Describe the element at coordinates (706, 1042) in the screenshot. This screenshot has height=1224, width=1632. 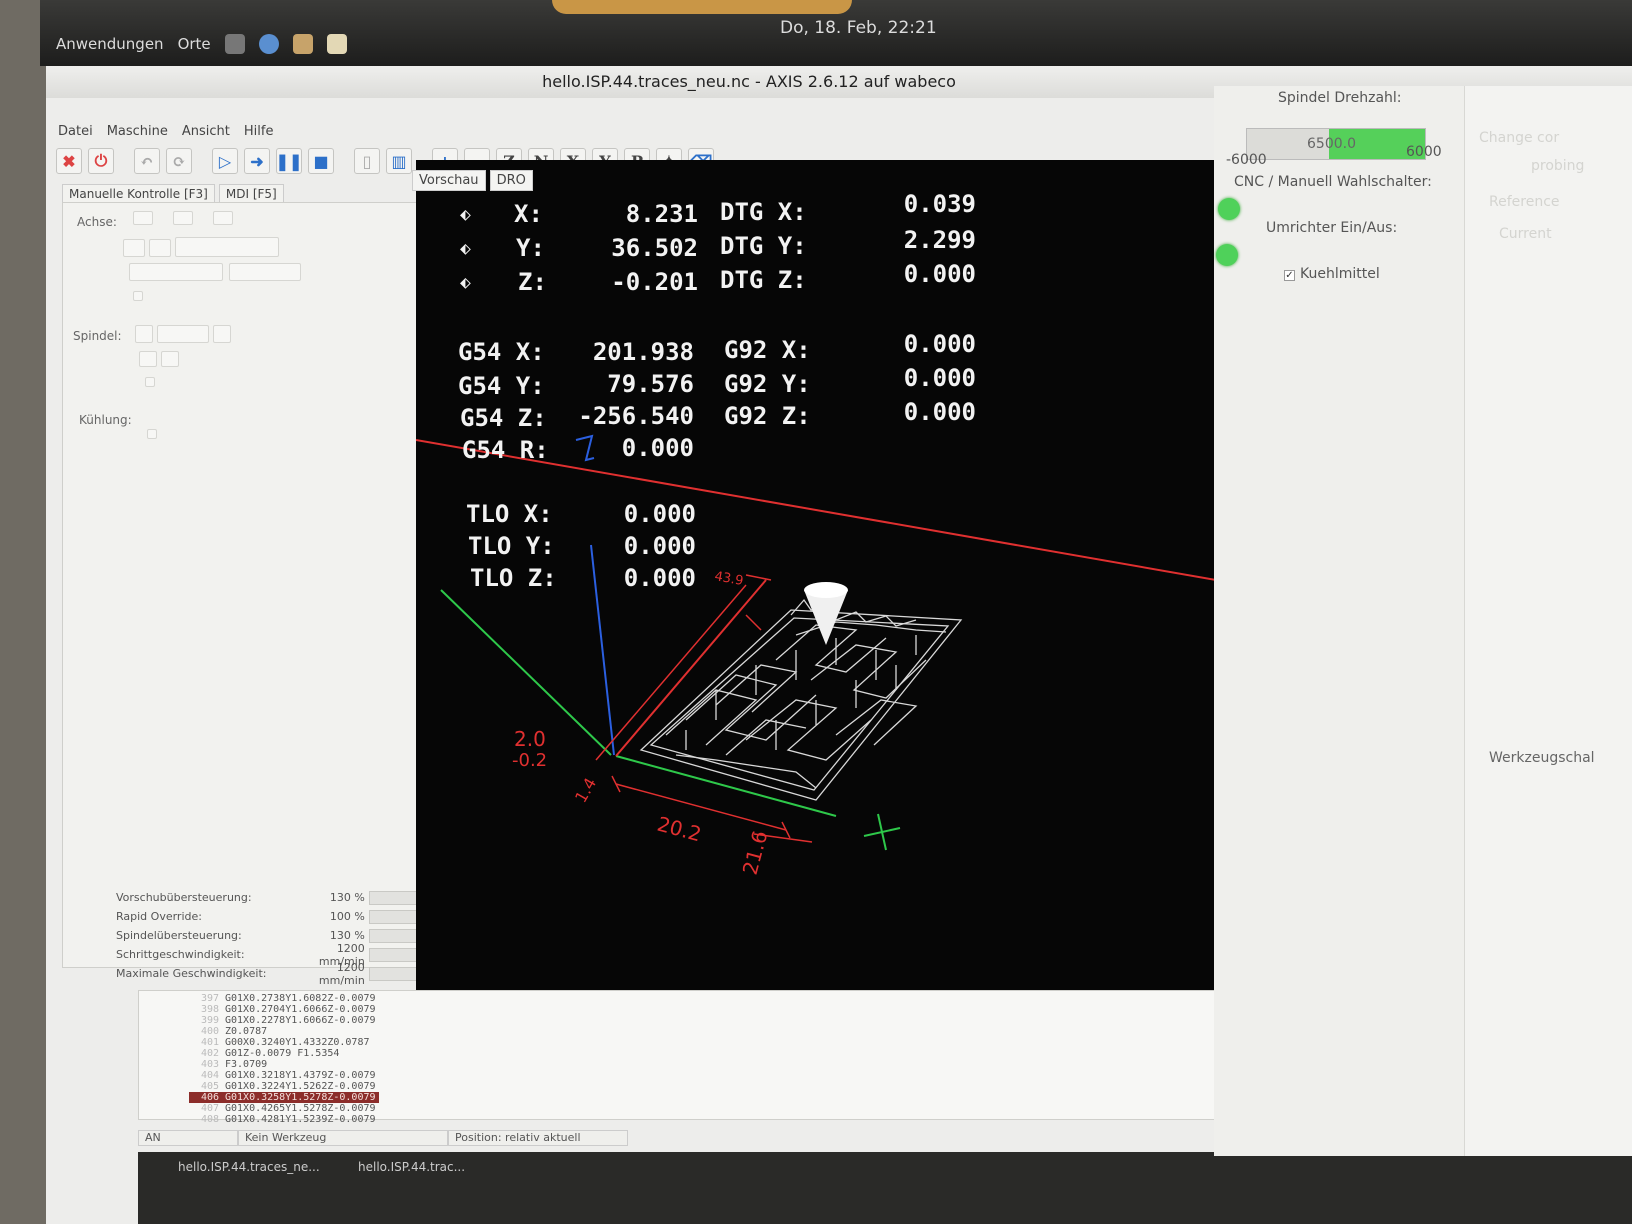
I see `code-line: 401 G00X0.3240Y1.4332Z0.0787` at that location.